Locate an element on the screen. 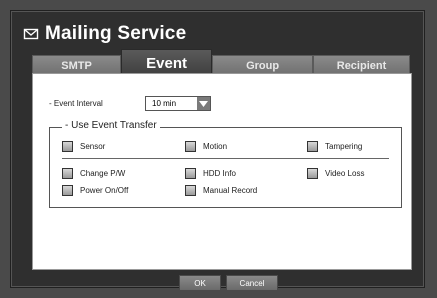 This screenshot has width=437, height=298. event-interval-select: 10 min is located at coordinates (178, 103).